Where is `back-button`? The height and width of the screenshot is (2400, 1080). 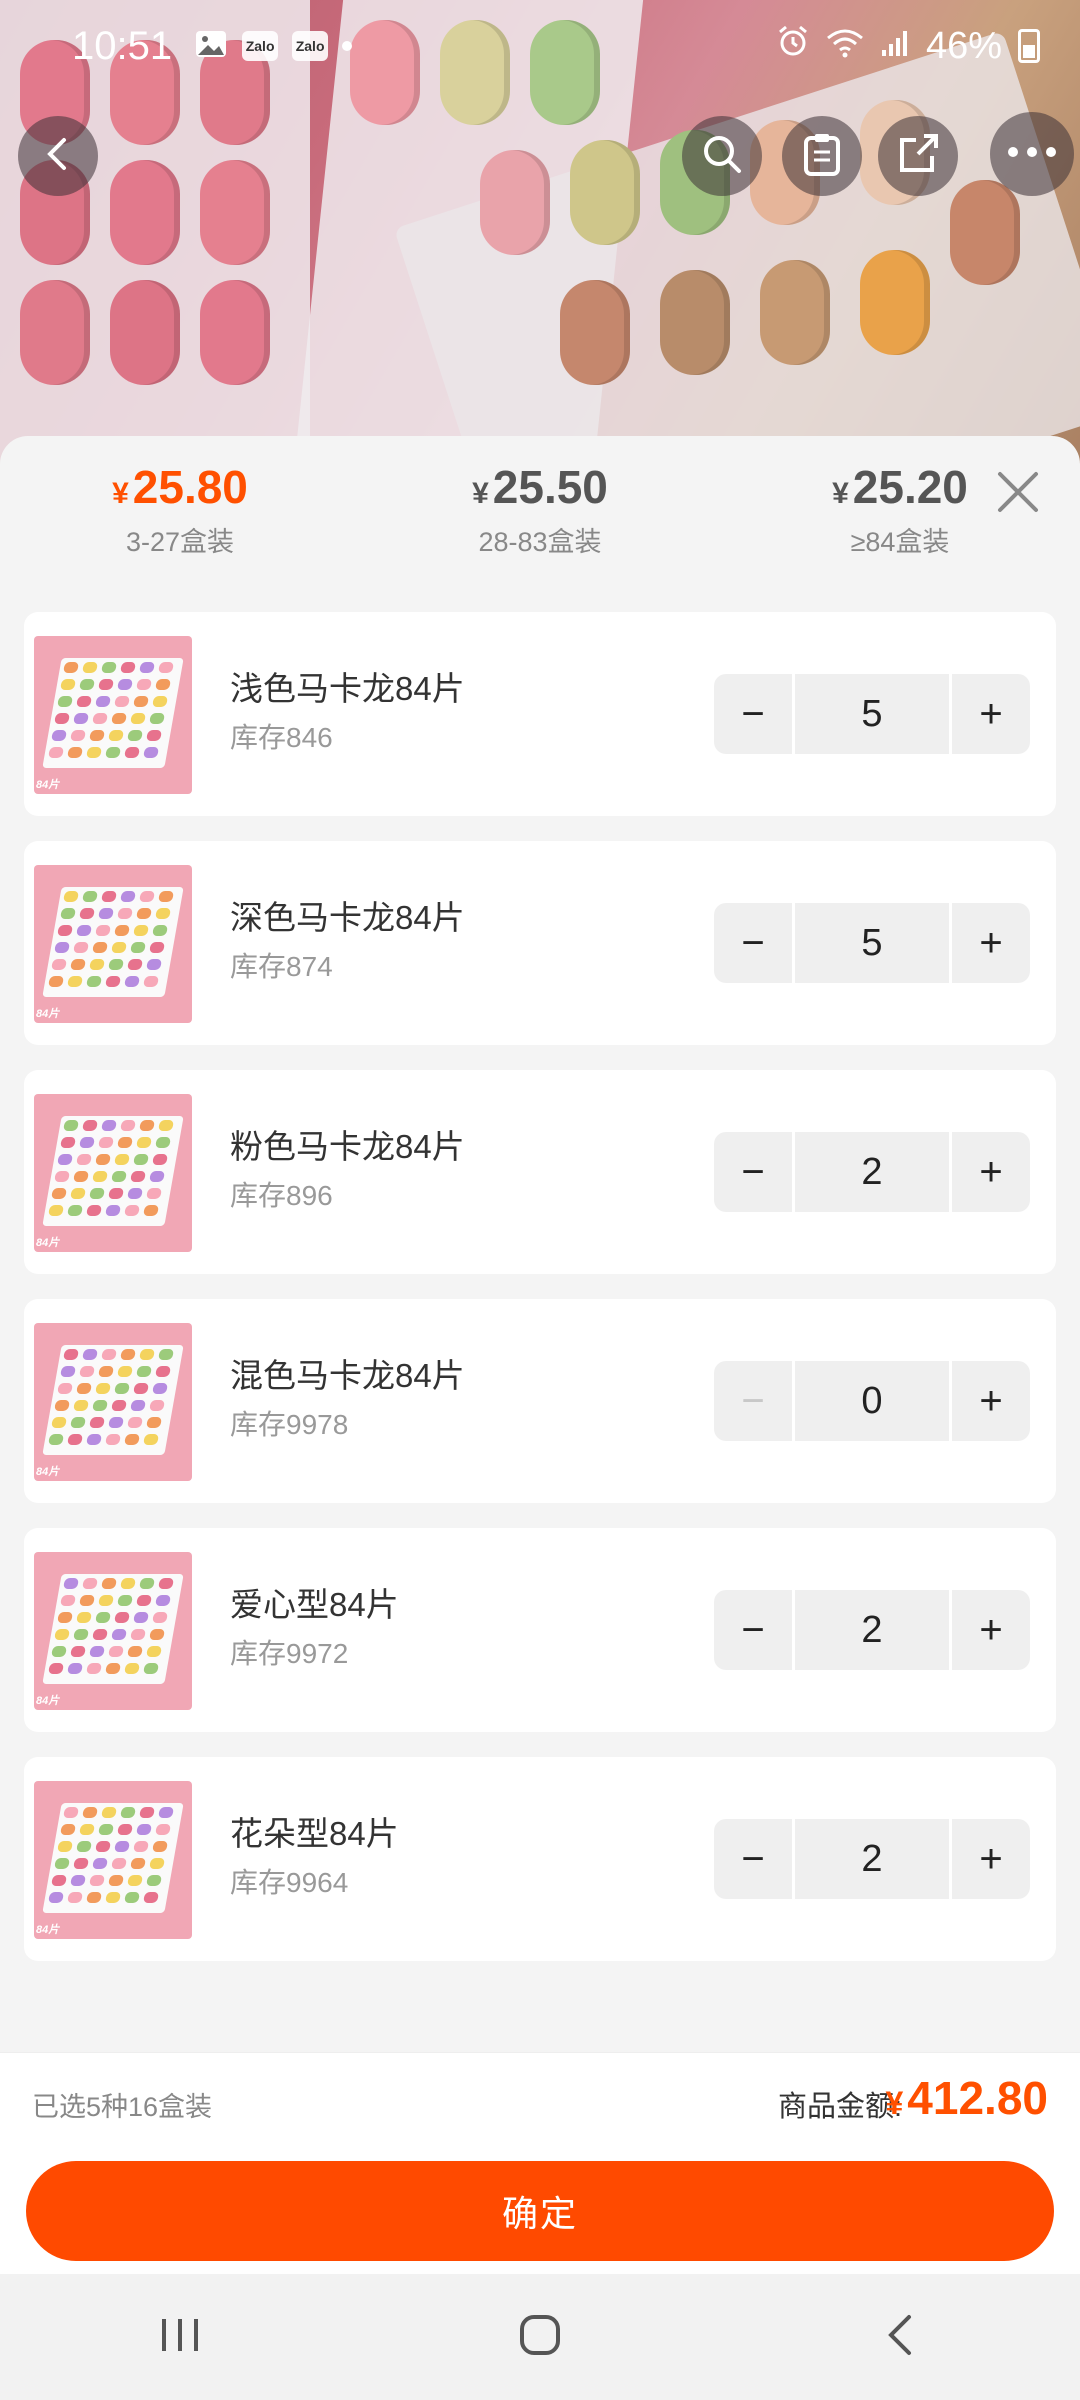 back-button is located at coordinates (58, 156).